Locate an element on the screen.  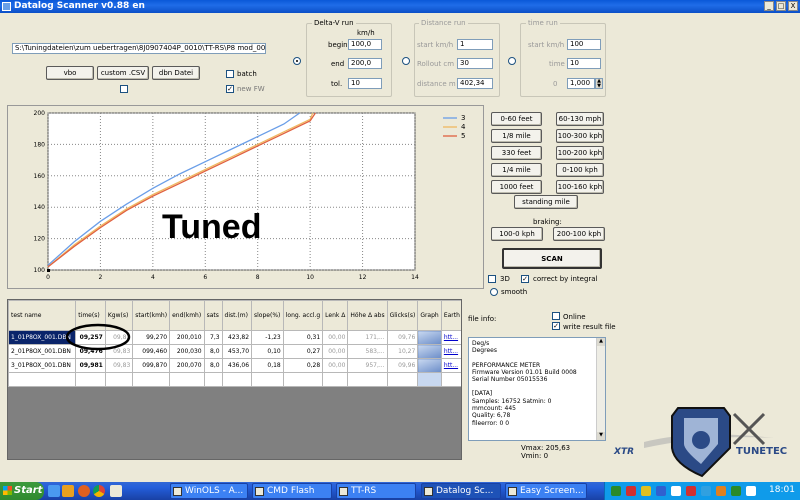
dist-start-input: 1 is located at coordinates (475, 44).